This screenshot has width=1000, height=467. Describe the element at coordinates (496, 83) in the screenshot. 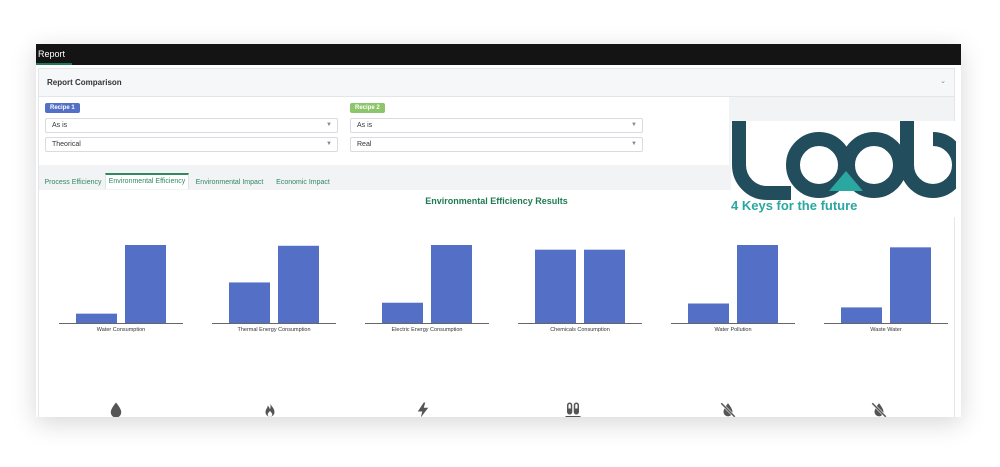

I see `panel-header: Report Comparison ⌄` at that location.